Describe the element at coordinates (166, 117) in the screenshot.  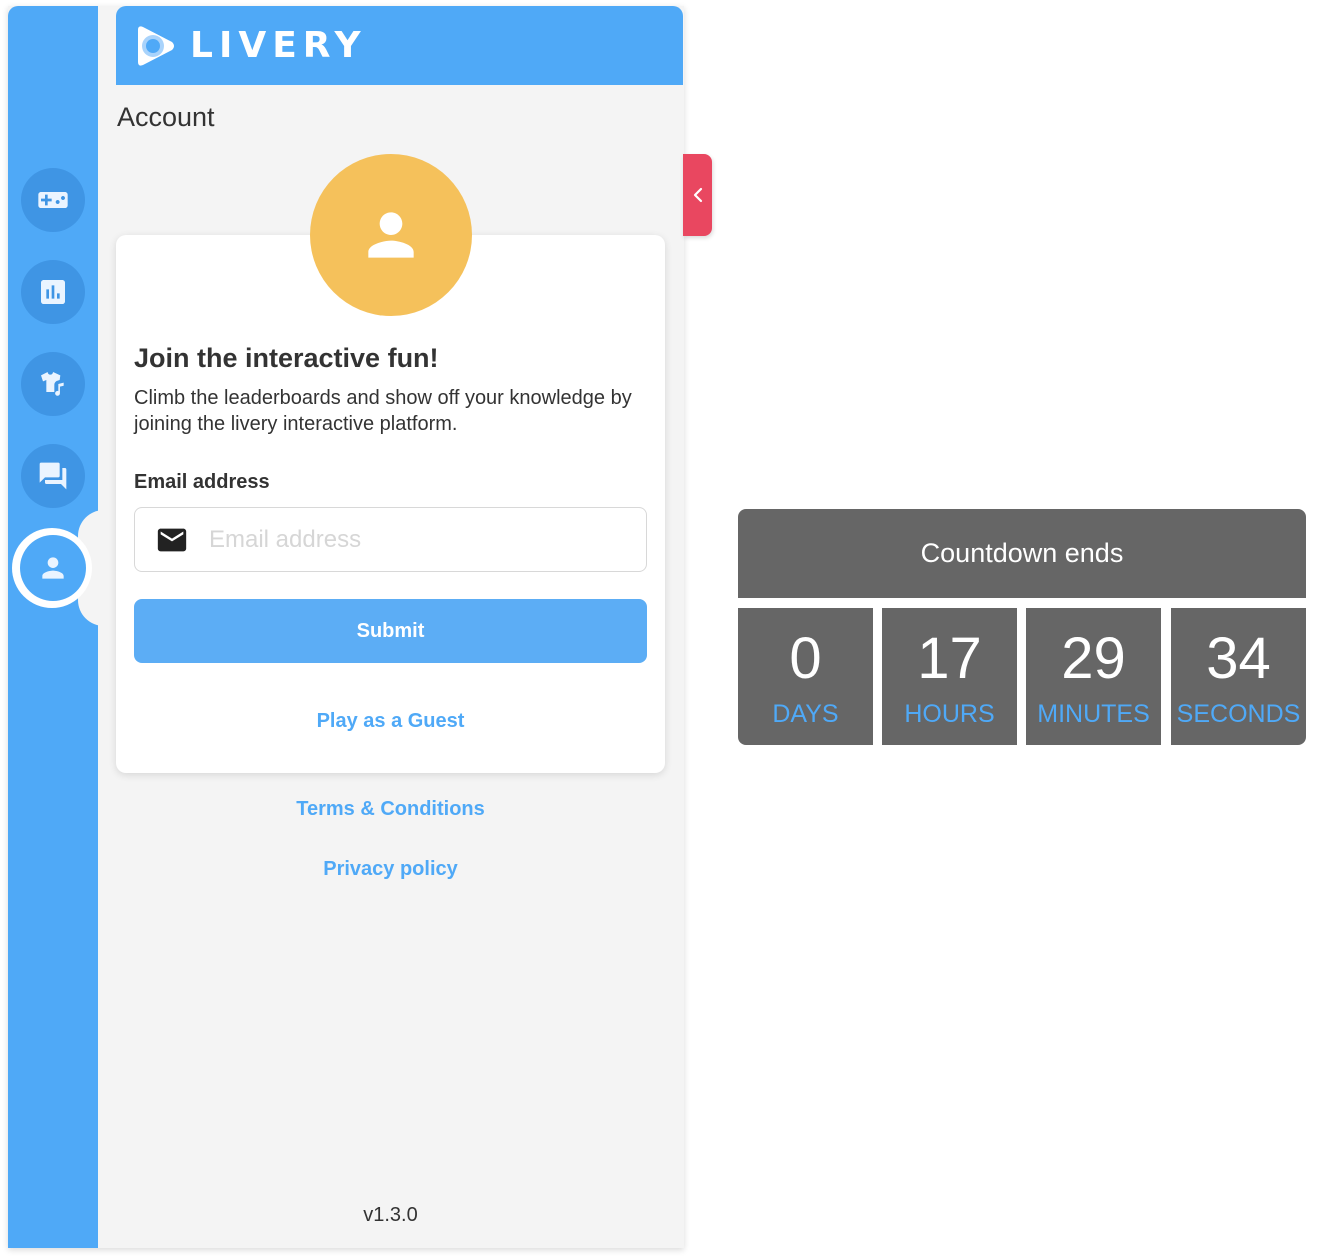
I see `page-title: Account` at that location.